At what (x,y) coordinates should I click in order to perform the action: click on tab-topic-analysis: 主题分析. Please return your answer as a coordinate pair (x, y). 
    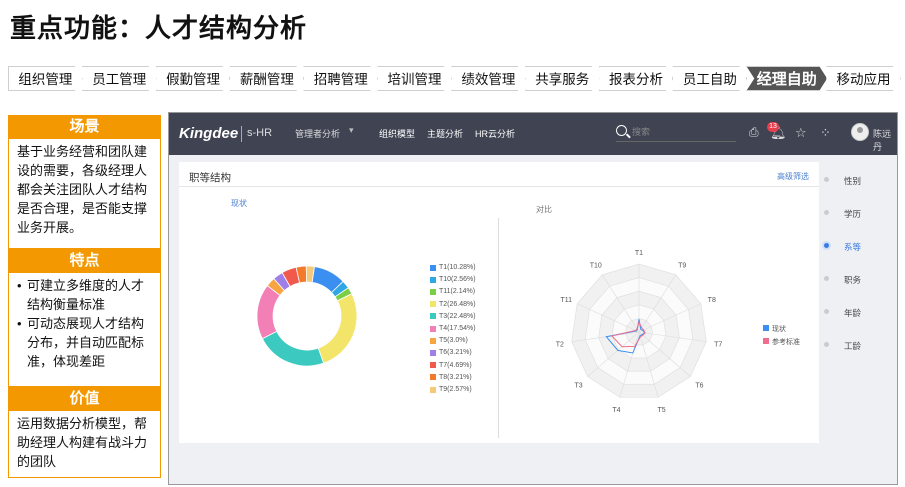
    Looking at the image, I should click on (445, 133).